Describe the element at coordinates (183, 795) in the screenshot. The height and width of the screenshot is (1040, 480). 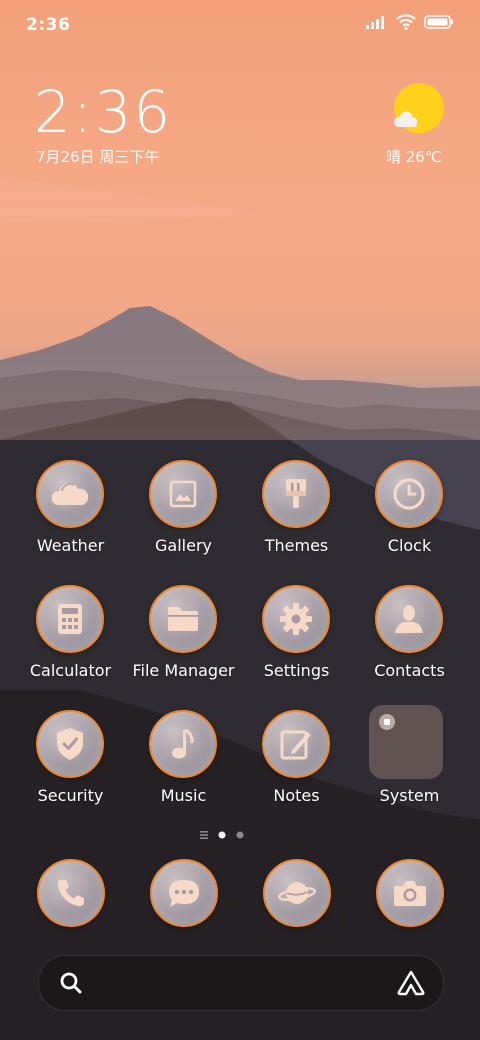
I see `app-label-music: Music` at that location.